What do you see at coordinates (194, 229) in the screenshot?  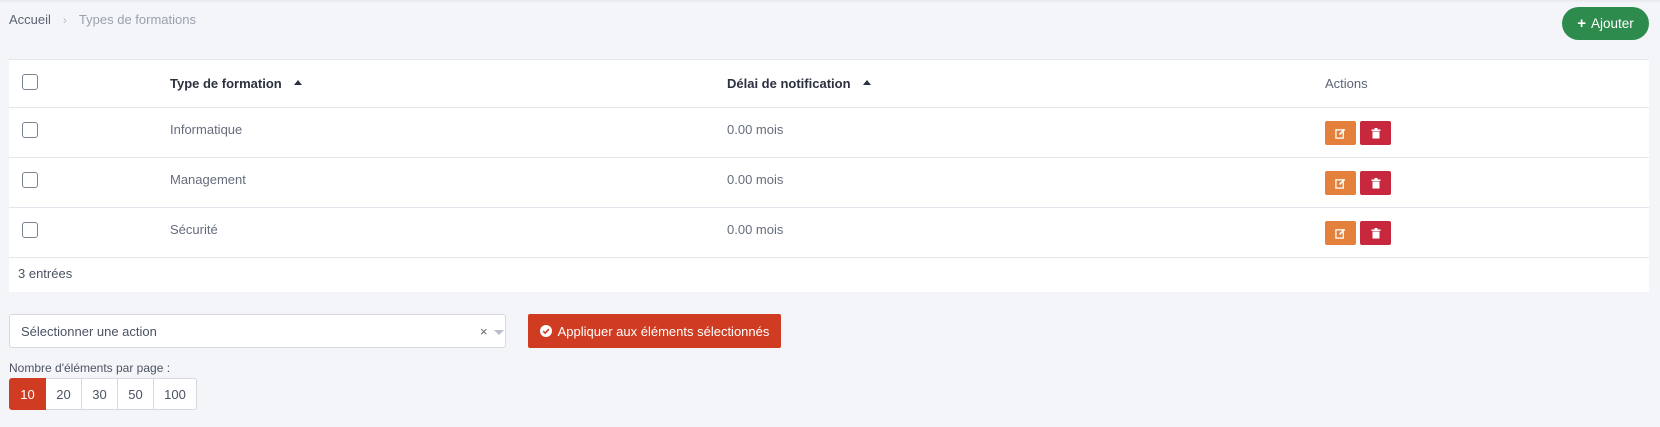 I see `cell-type: Sécurité` at bounding box center [194, 229].